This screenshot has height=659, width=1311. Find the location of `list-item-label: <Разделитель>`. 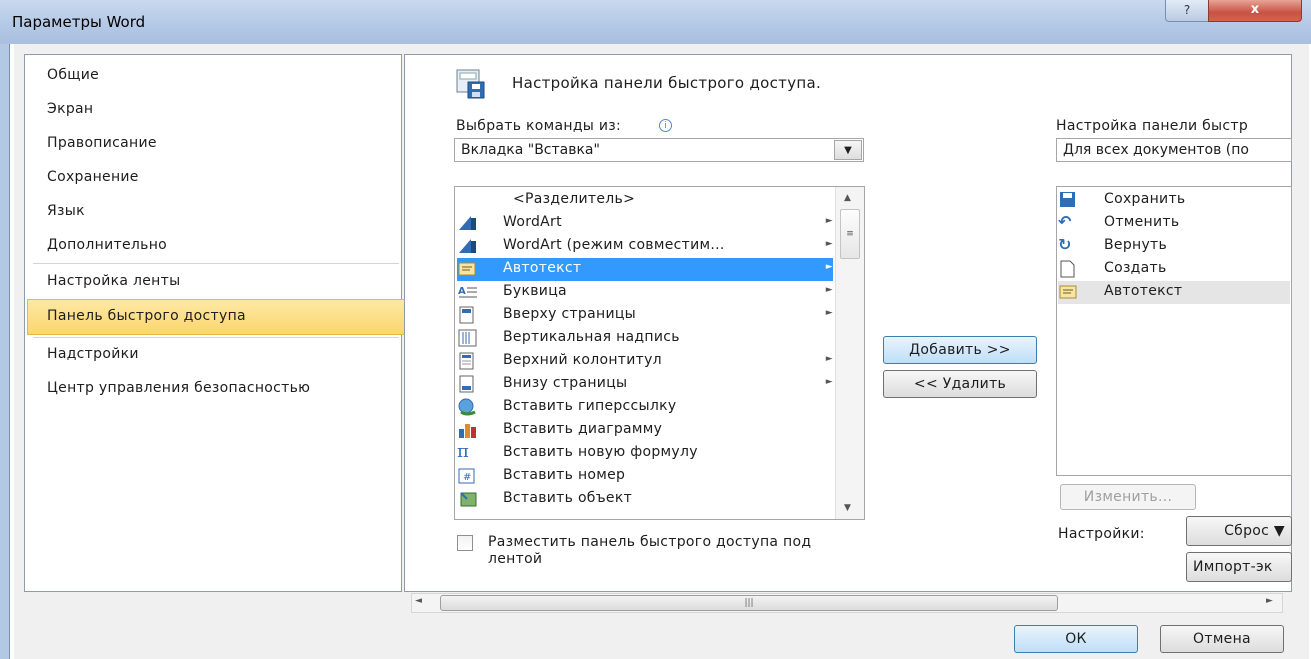

list-item-label: <Разделитель> is located at coordinates (574, 199).